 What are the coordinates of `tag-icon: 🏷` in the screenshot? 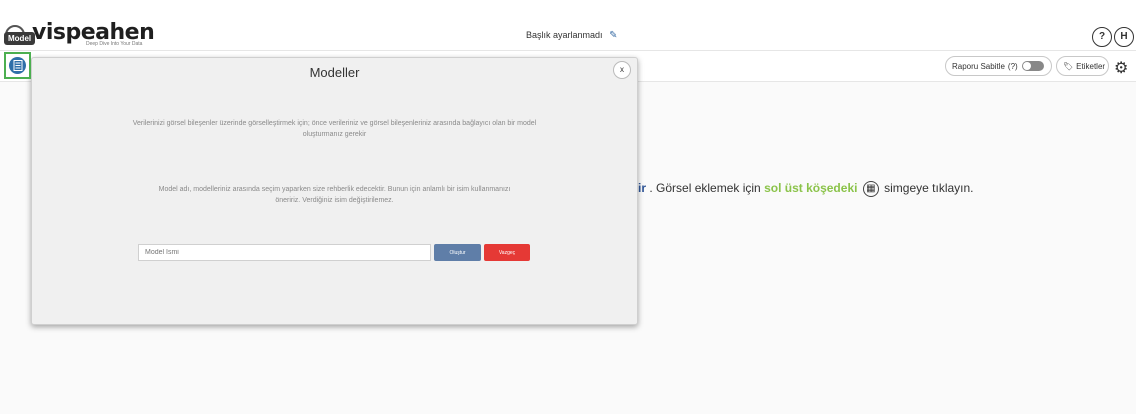 It's located at (1068, 66).